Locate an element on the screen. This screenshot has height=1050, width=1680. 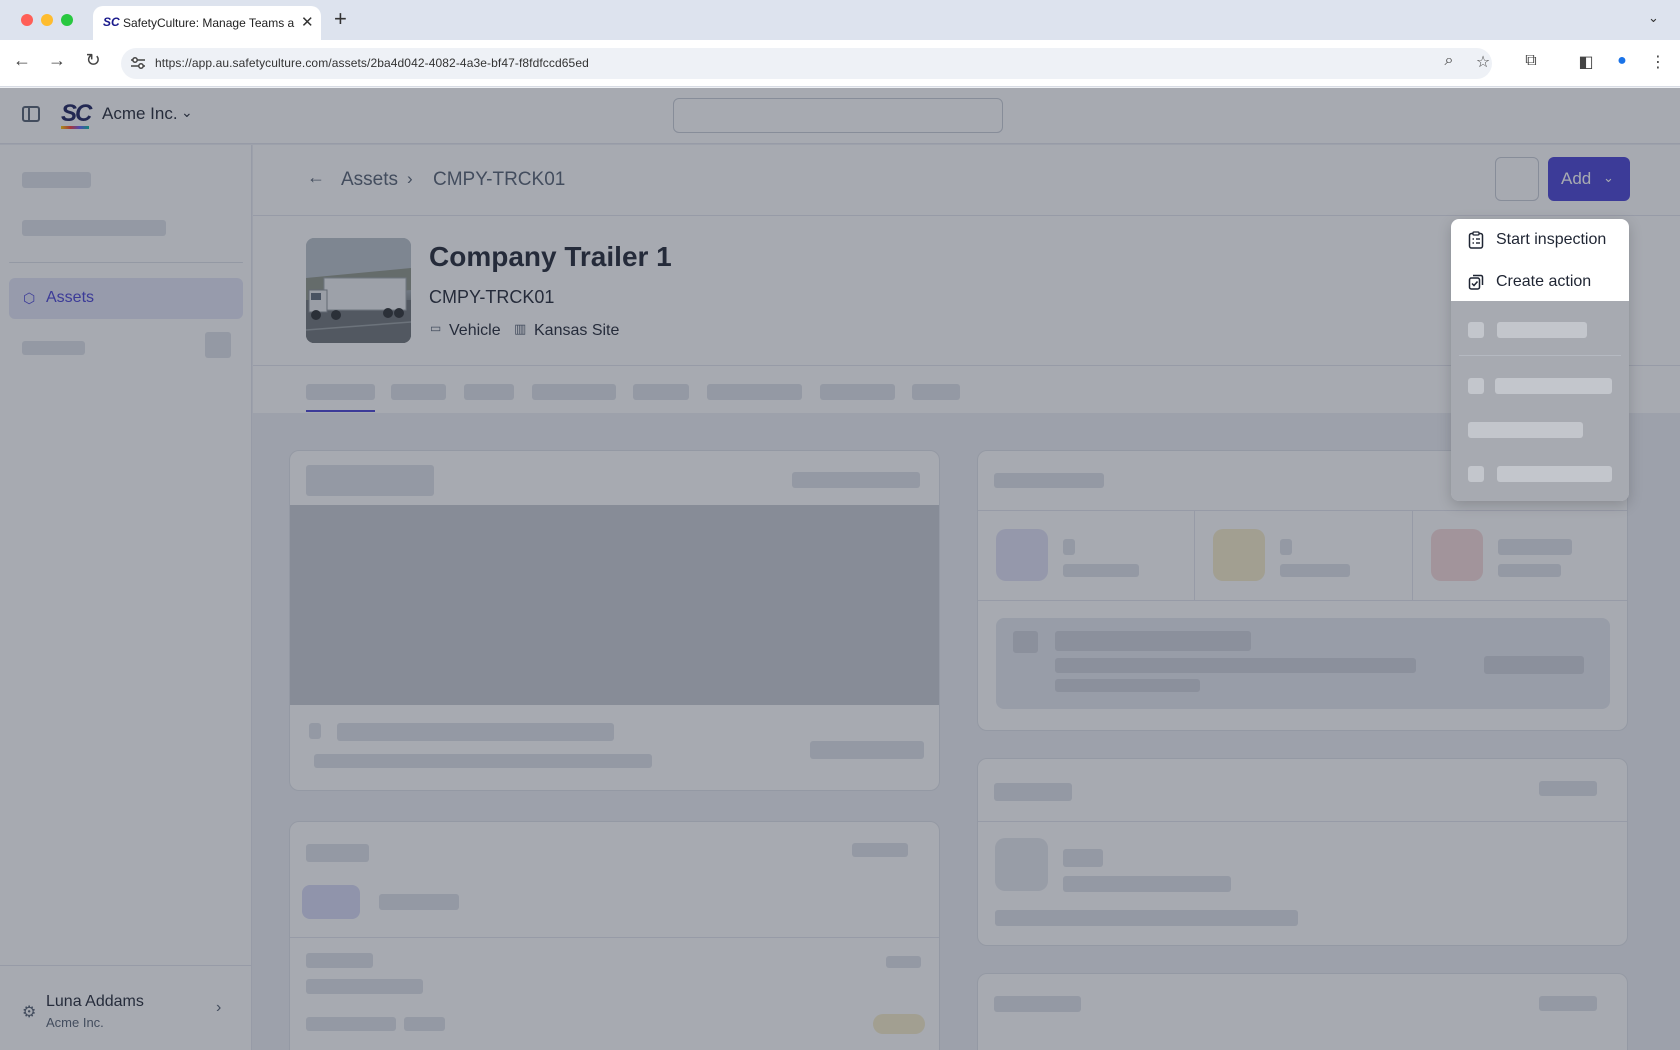
reload-icon: ↻ is located at coordinates (93, 60).